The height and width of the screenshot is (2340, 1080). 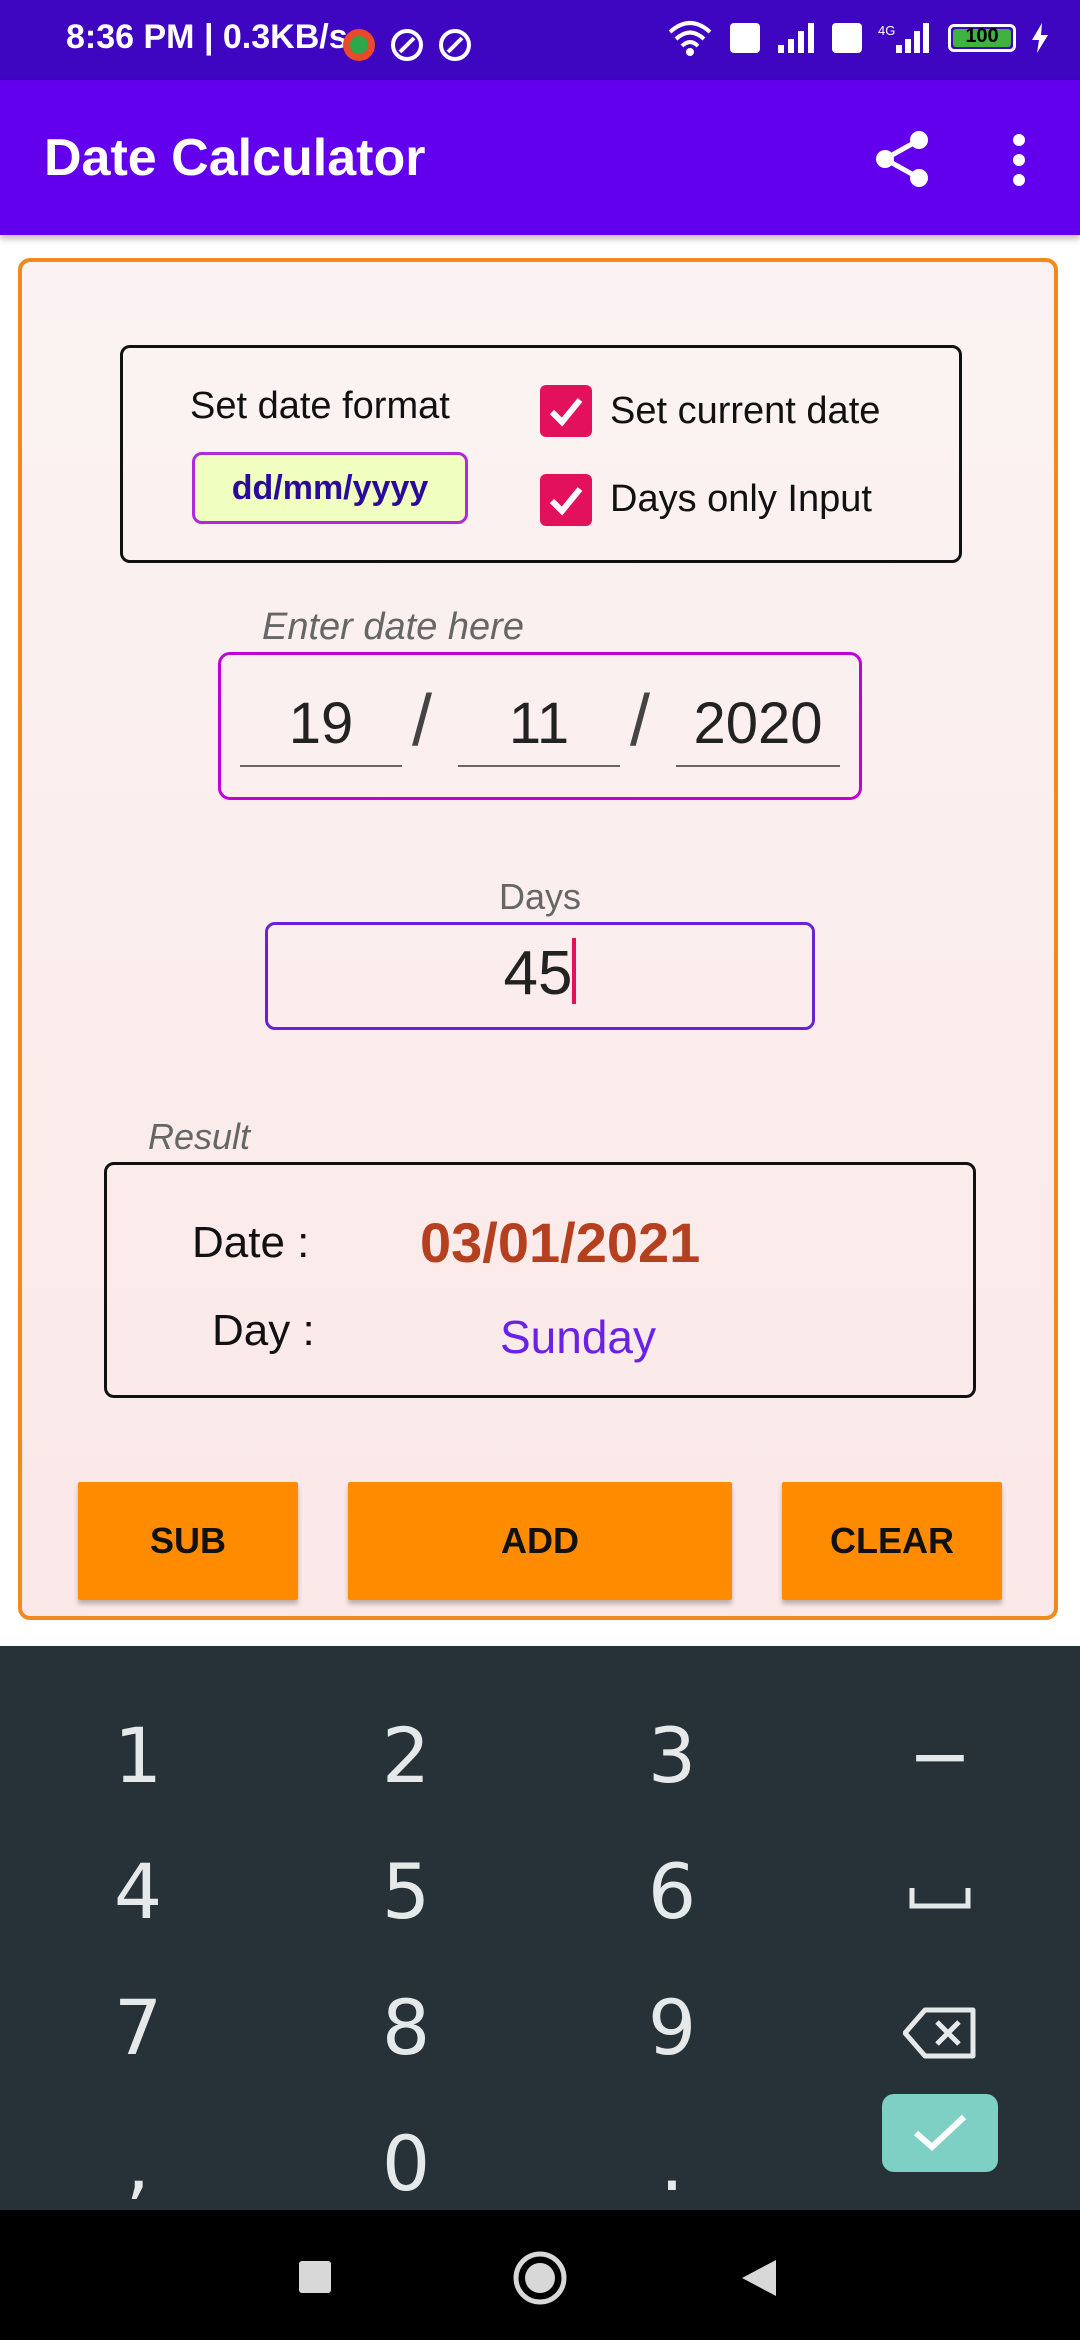 I want to click on space-icon, so click(x=940, y=1898).